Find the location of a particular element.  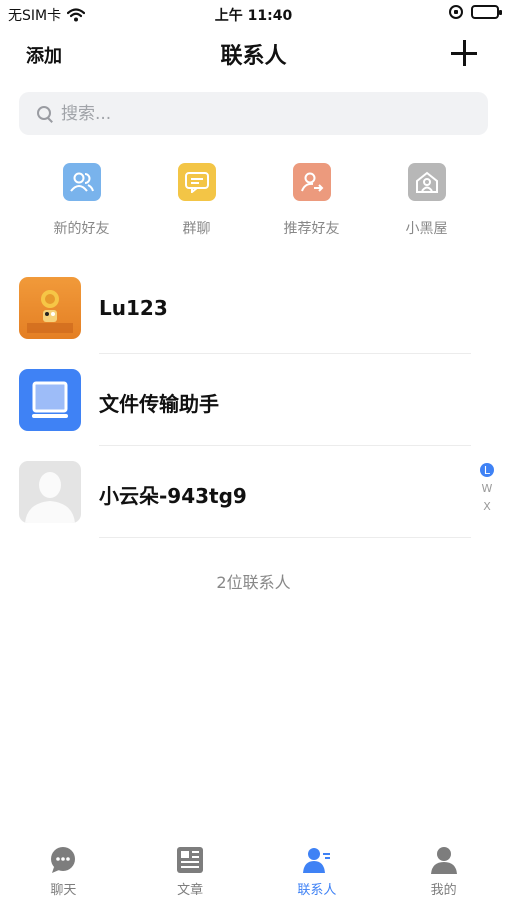

contact-row: Lu123 is located at coordinates (253, 308).